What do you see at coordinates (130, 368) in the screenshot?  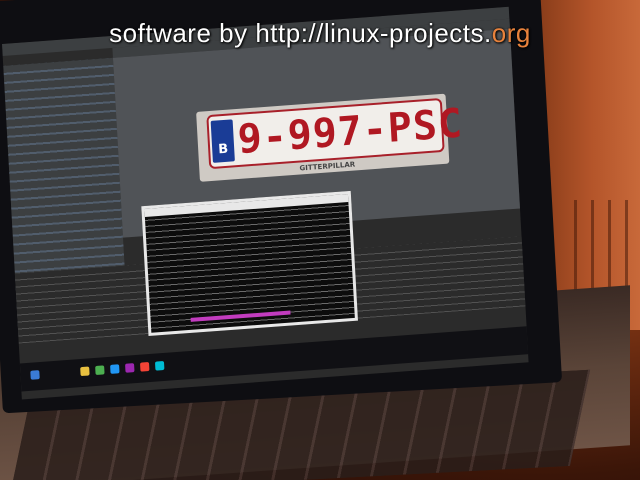 I see `app-icon` at bounding box center [130, 368].